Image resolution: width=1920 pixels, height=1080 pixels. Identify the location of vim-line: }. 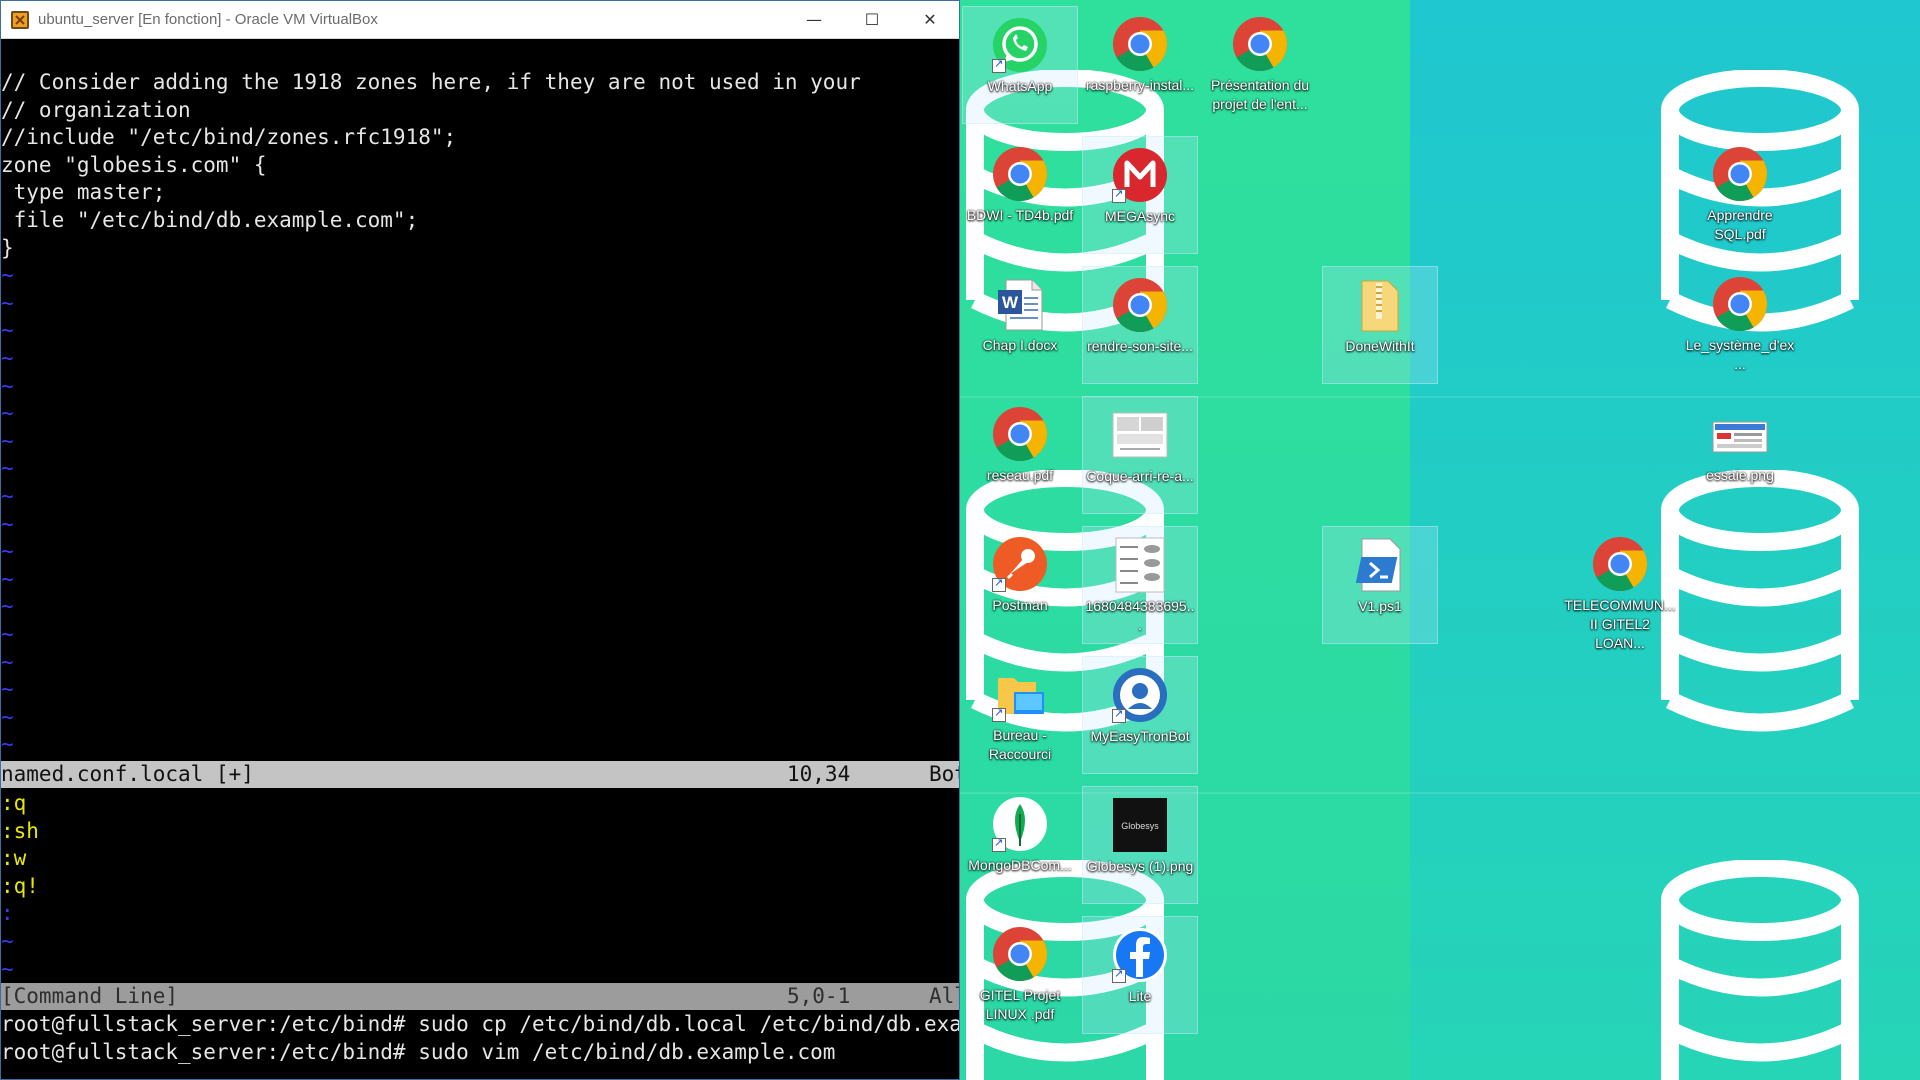
(7, 247).